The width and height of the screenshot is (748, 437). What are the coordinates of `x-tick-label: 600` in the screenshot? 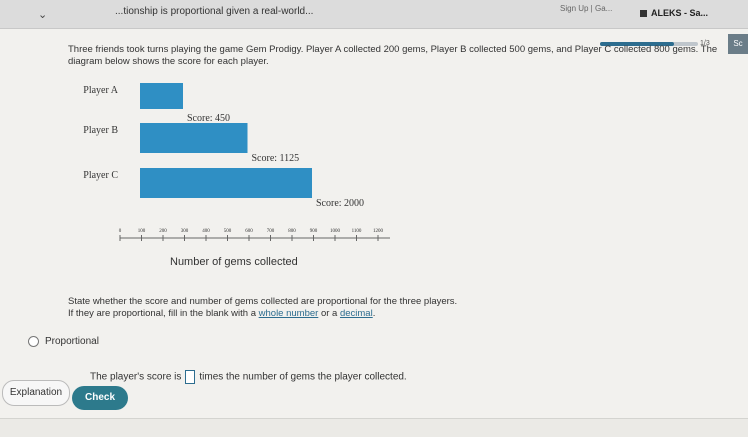 It's located at (249, 231).